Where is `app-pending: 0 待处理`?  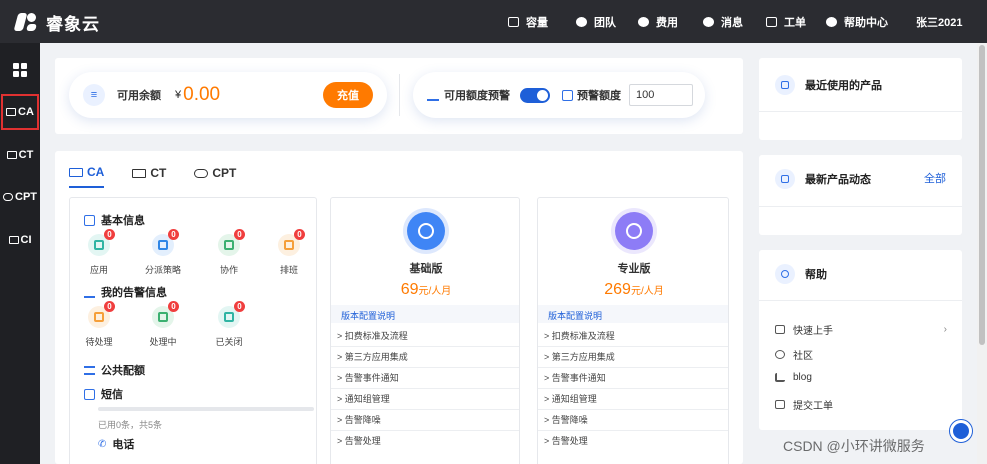
app-pending: 0 待处理 is located at coordinates (99, 324).